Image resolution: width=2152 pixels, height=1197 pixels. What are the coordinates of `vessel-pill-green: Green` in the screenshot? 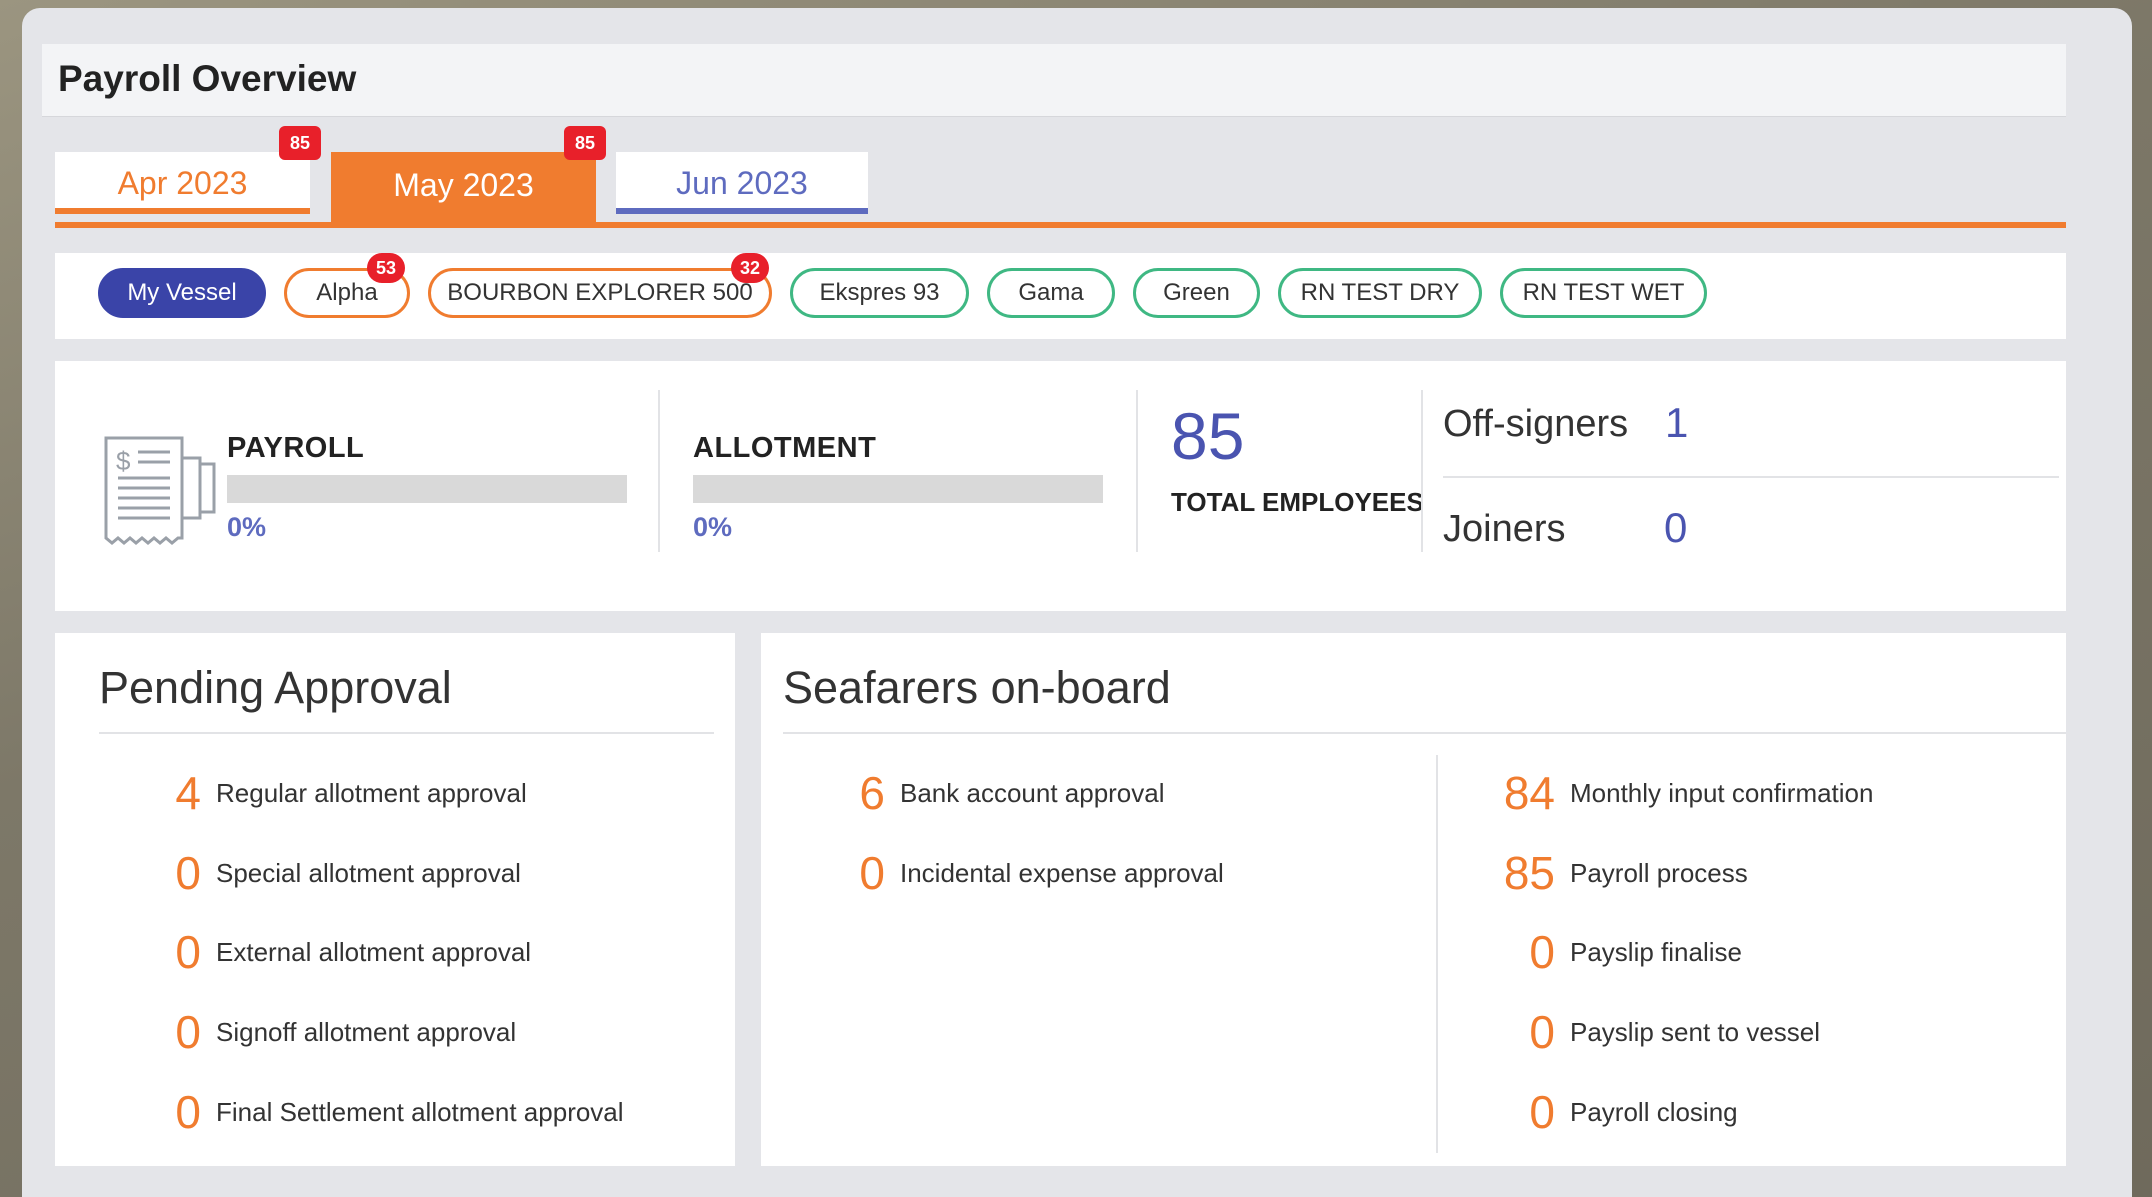 It's located at (1196, 293).